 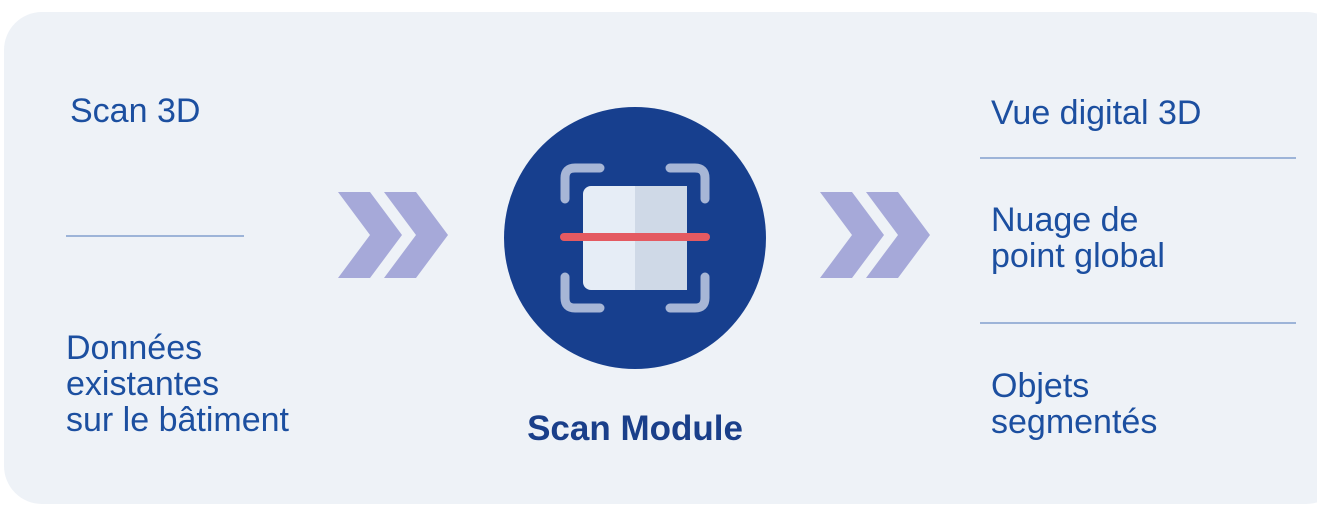 What do you see at coordinates (1074, 404) in the screenshot?
I see `output-objets-segmentes: Objets segmentés` at bounding box center [1074, 404].